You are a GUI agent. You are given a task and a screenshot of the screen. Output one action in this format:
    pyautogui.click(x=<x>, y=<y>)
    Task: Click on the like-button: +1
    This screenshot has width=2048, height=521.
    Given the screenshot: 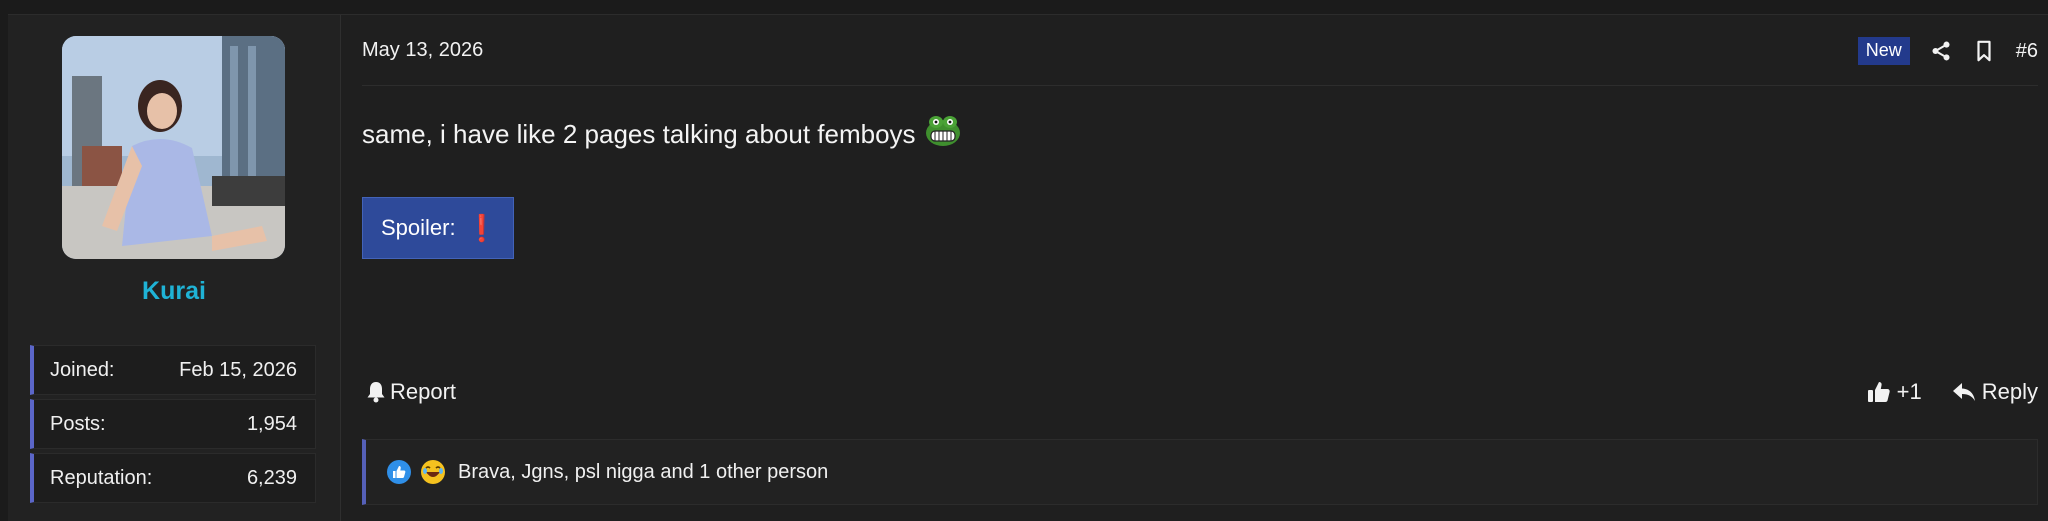 What is the action you would take?
    pyautogui.click(x=1894, y=392)
    